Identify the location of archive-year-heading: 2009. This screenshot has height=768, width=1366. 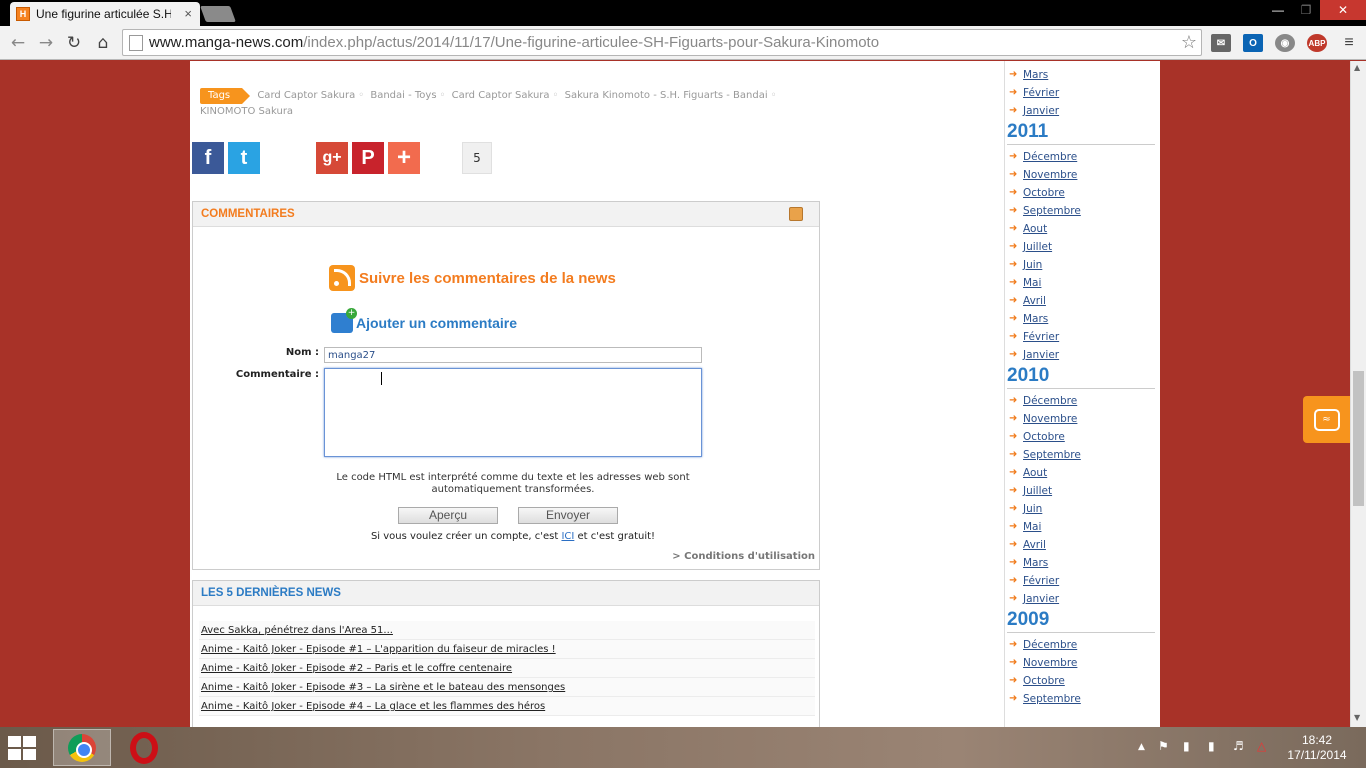
(1081, 621).